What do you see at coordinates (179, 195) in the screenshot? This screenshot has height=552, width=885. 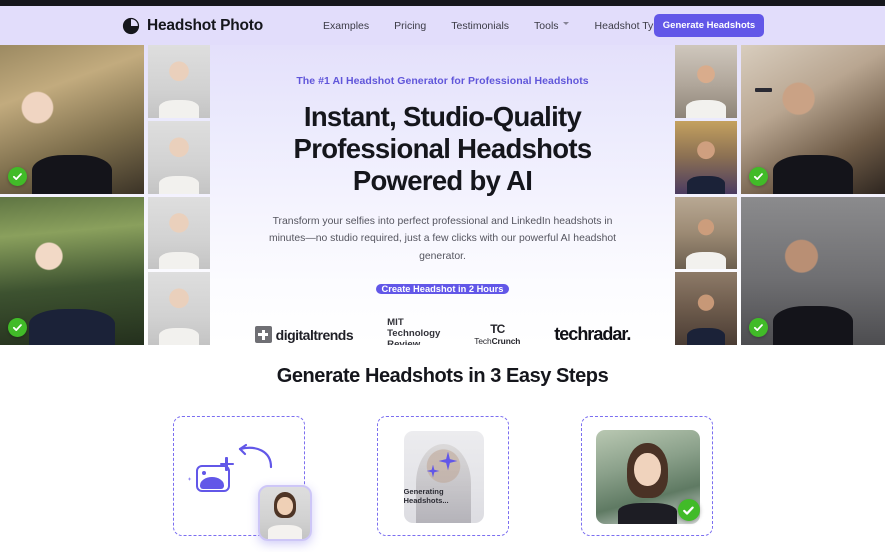 I see `left-selfie-thumbnail-column` at bounding box center [179, 195].